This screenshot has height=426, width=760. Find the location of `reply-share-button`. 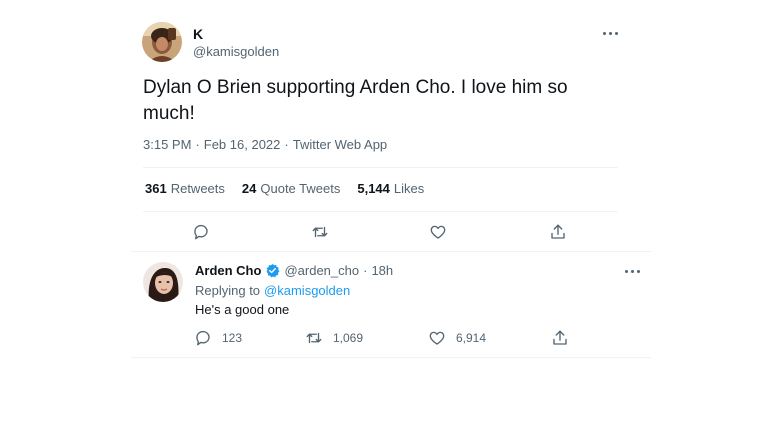

reply-share-button is located at coordinates (560, 338).